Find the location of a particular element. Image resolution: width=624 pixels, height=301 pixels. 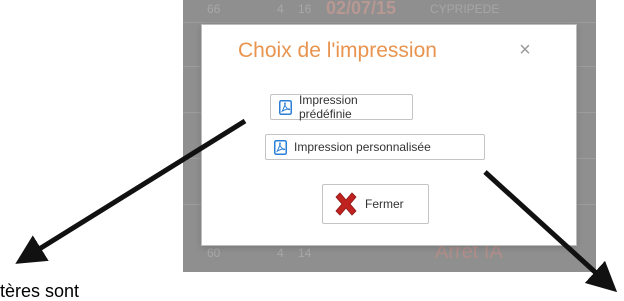

table-row: 66 4 16 02/07/15 CYPRIPEDE is located at coordinates (389, 11).